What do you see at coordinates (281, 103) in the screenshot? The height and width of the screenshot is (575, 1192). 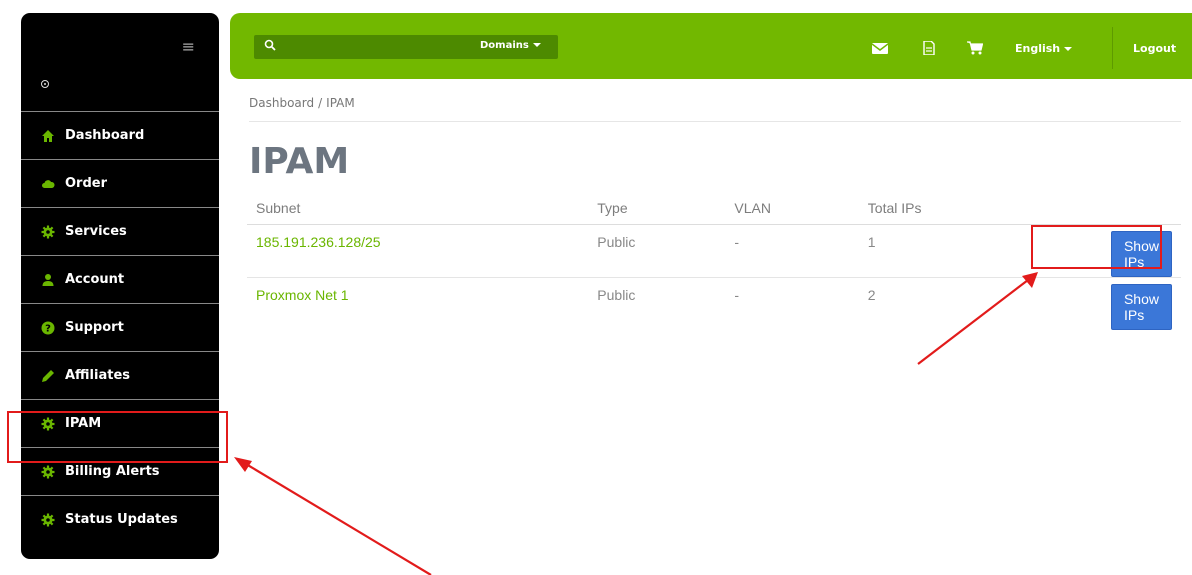 I see `breadcrumb-home-link: Dashboard` at bounding box center [281, 103].